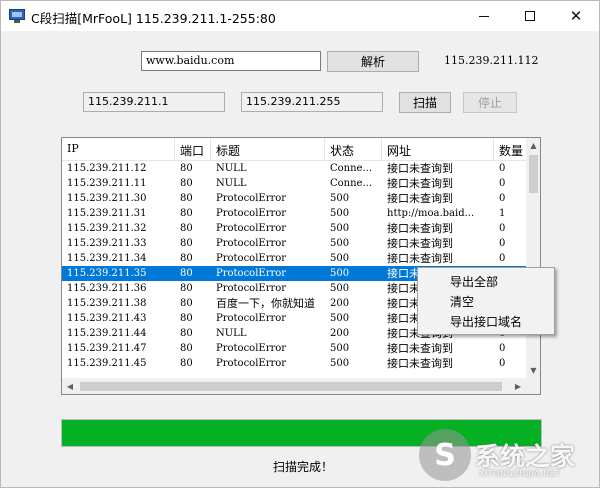  Describe the element at coordinates (294, 168) in the screenshot. I see `table-row: 115.239.211.12 80 NULL Conne... 接口未查询到 0` at that location.